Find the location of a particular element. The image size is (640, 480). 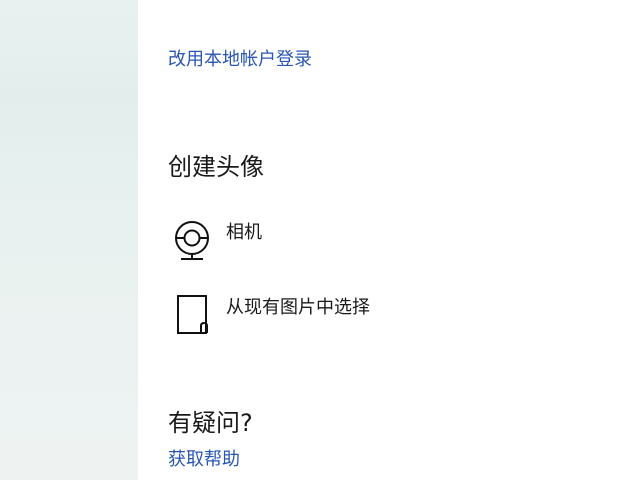

document-icon is located at coordinates (193, 315).